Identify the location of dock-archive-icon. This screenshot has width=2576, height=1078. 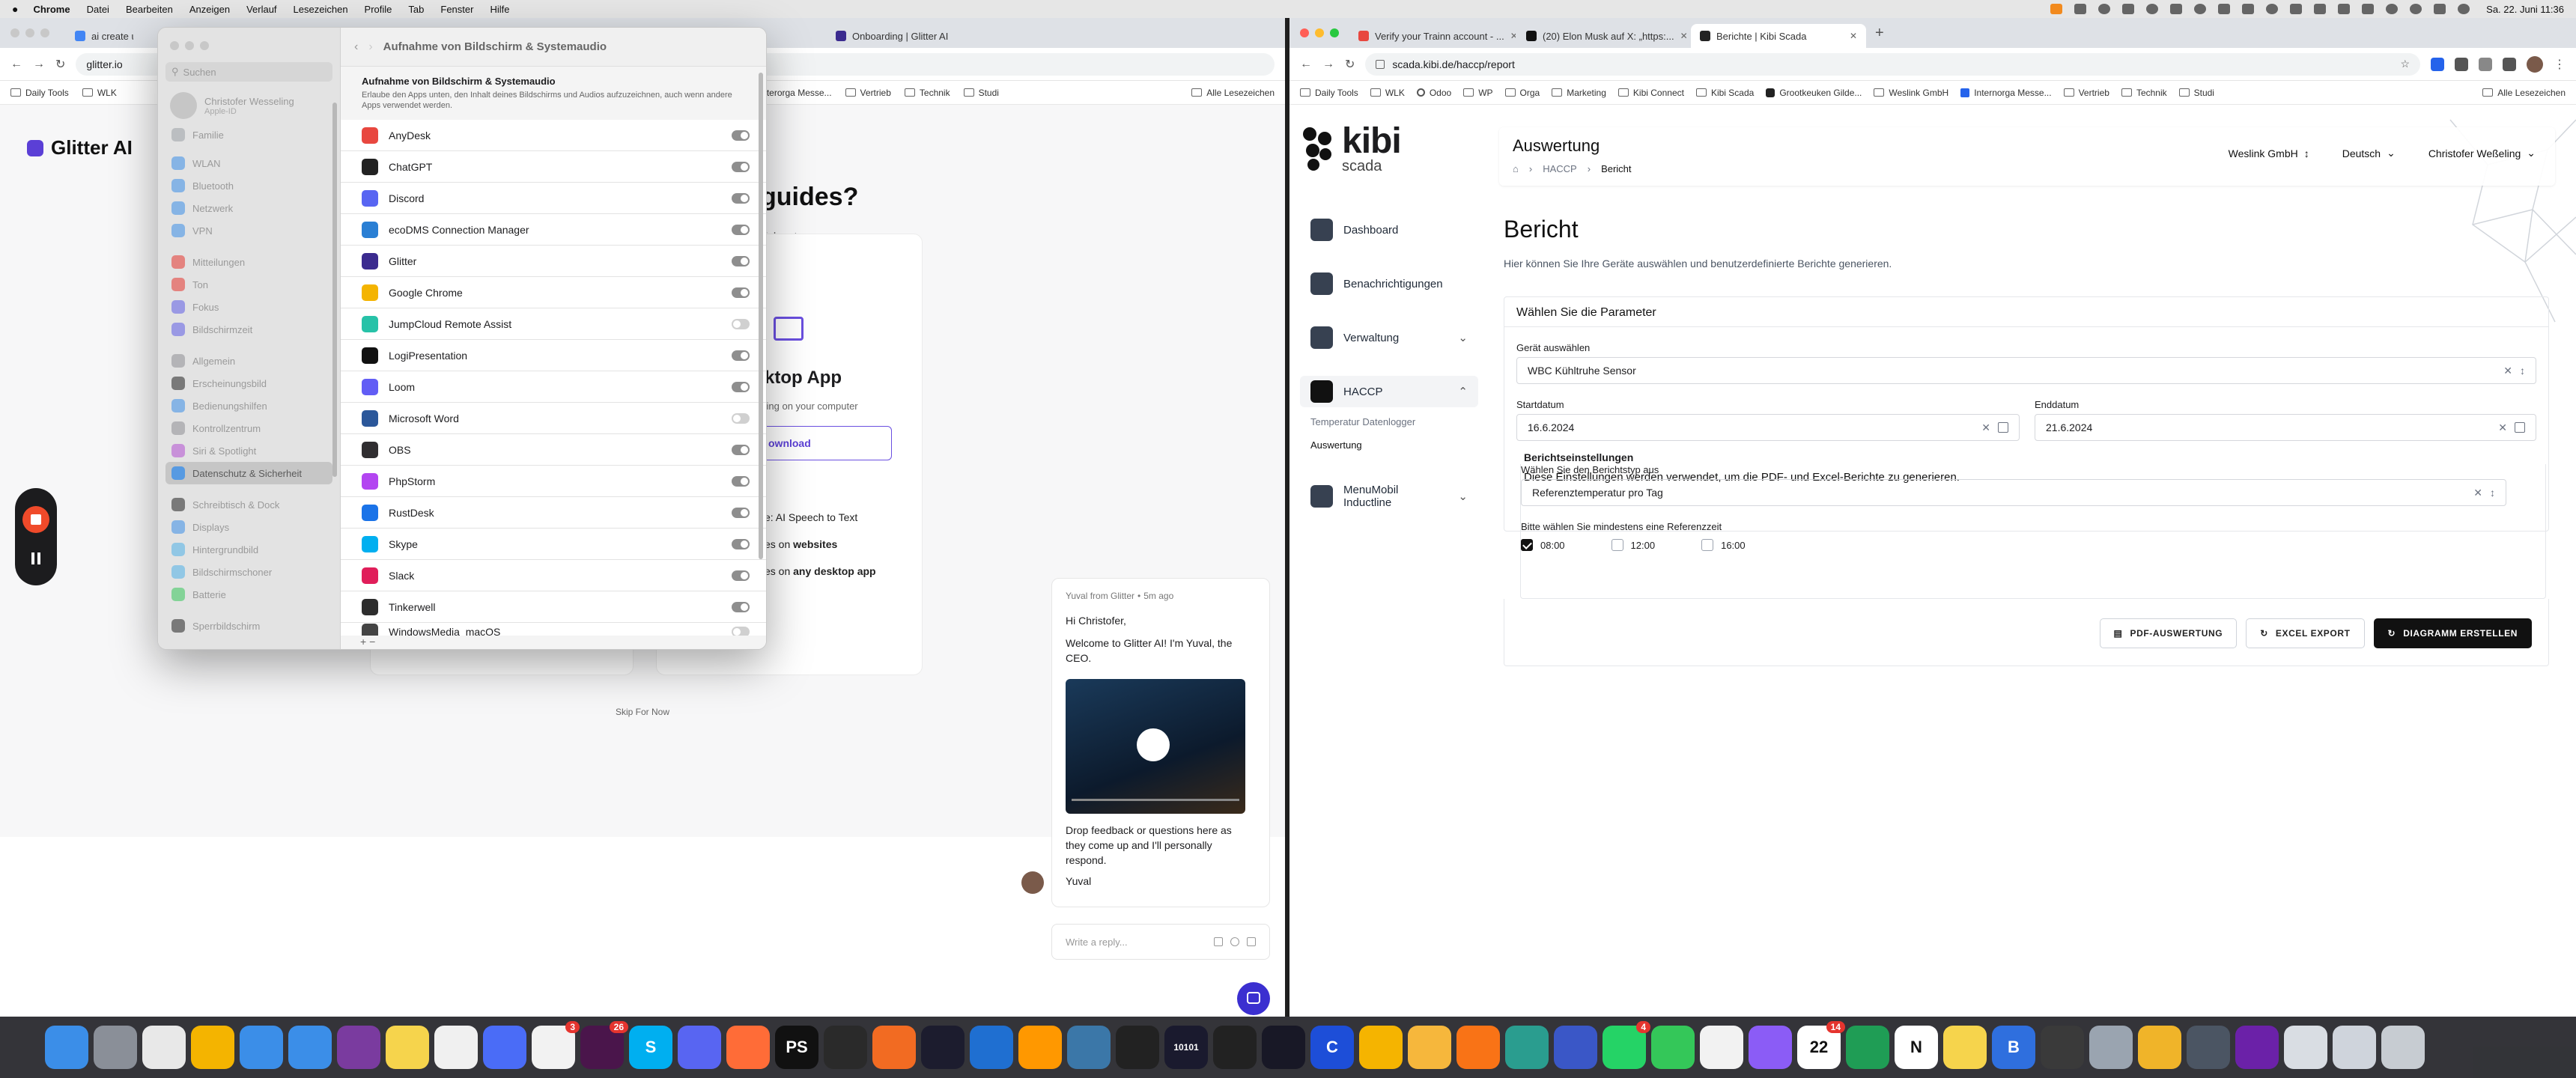
(2159, 1047).